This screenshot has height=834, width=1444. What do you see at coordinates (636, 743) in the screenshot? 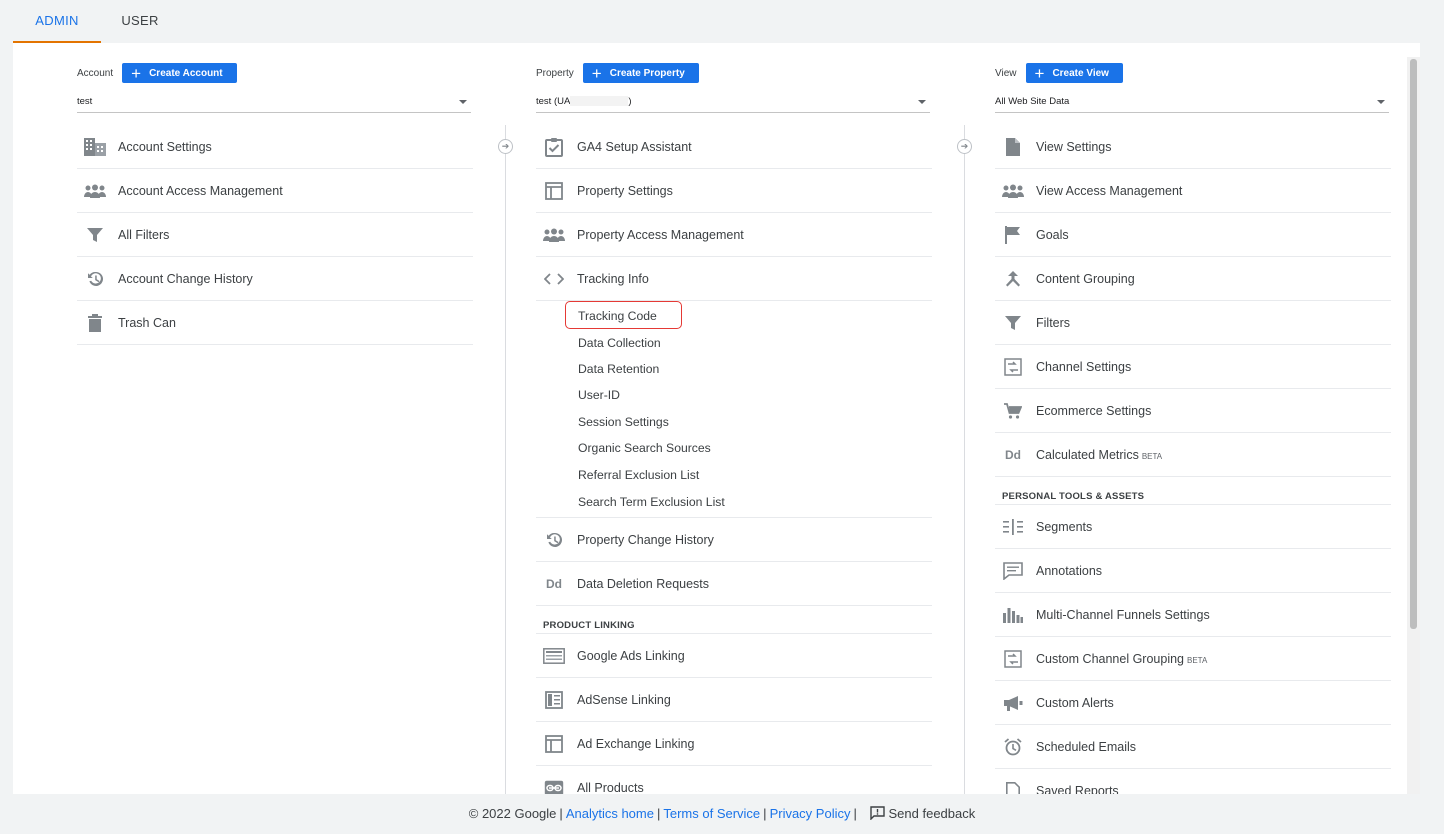
I see `ad-exchange-linking-label: Ad Exchange Linking` at bounding box center [636, 743].